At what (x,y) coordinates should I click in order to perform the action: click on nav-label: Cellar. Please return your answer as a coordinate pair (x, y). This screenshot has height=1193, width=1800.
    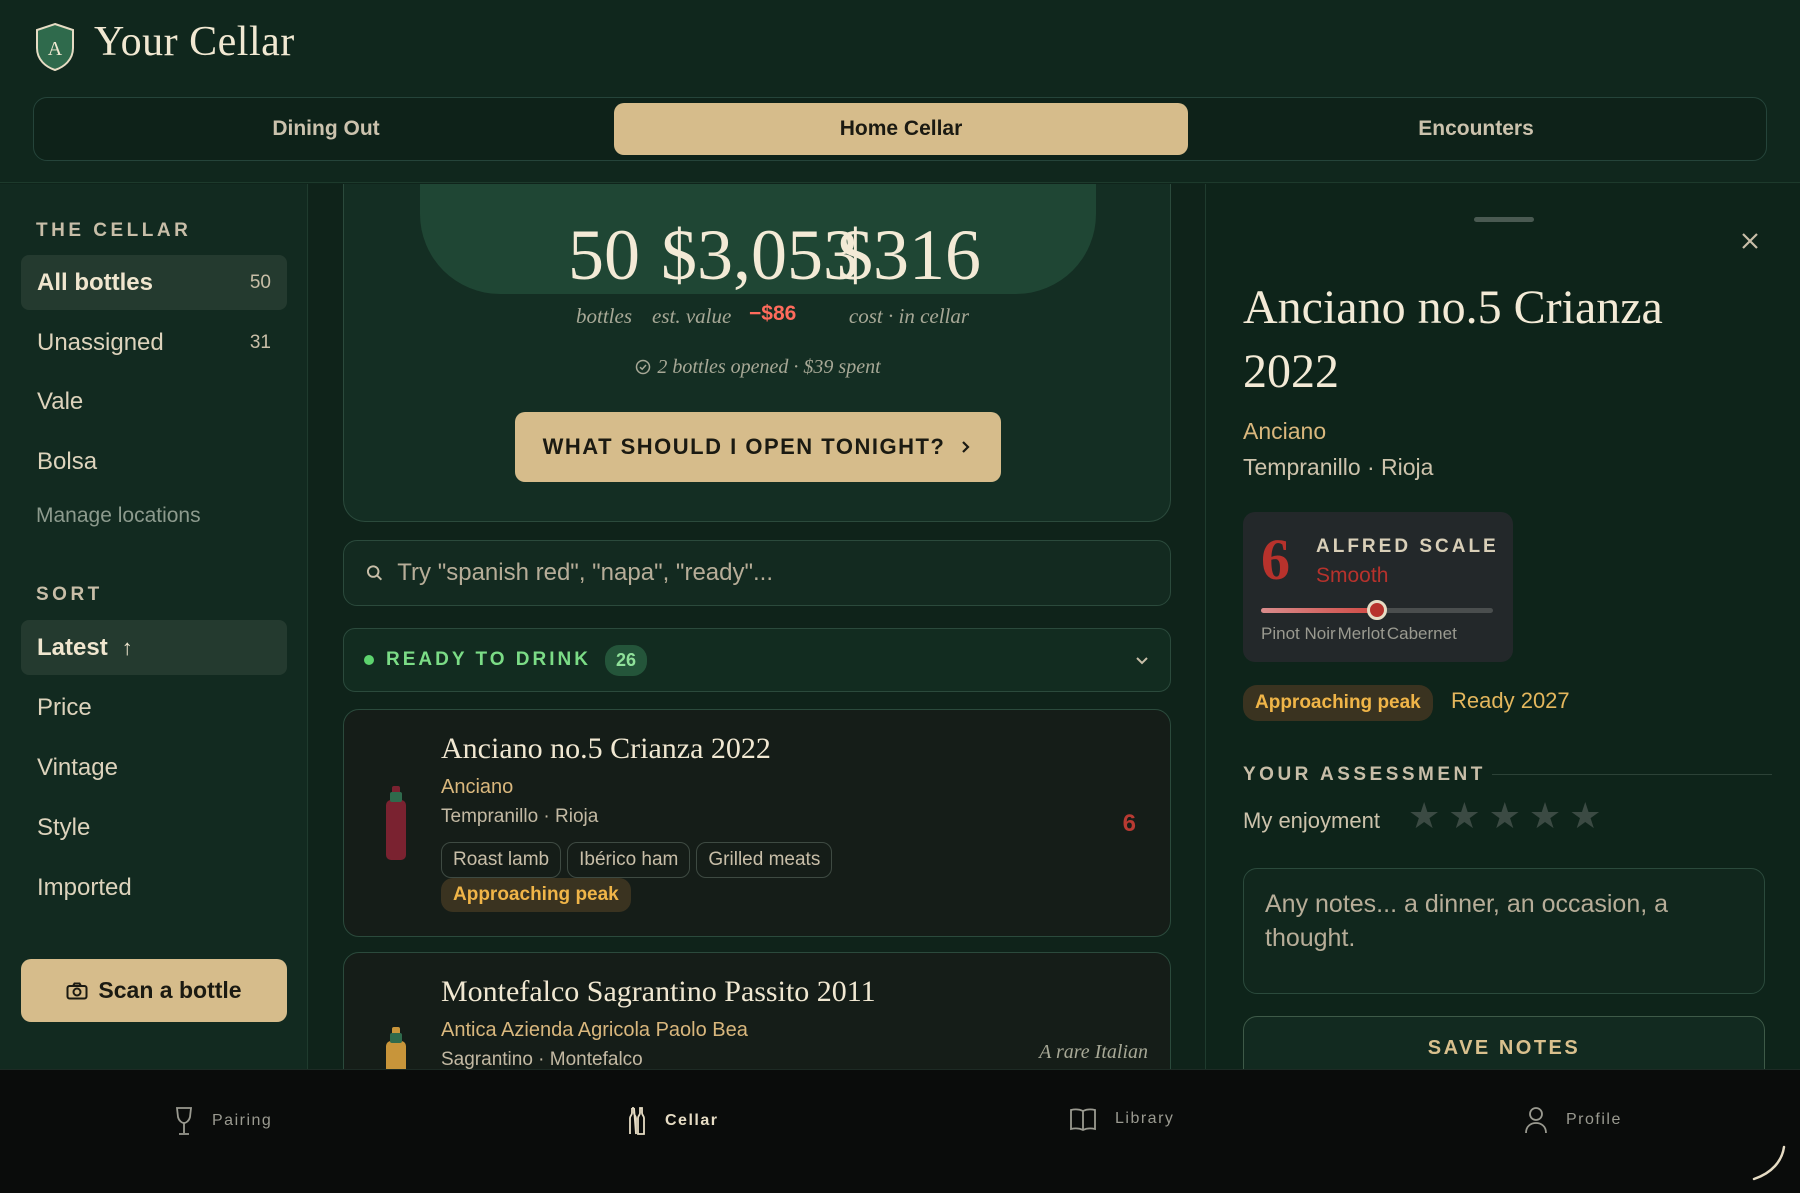
    Looking at the image, I should click on (692, 1120).